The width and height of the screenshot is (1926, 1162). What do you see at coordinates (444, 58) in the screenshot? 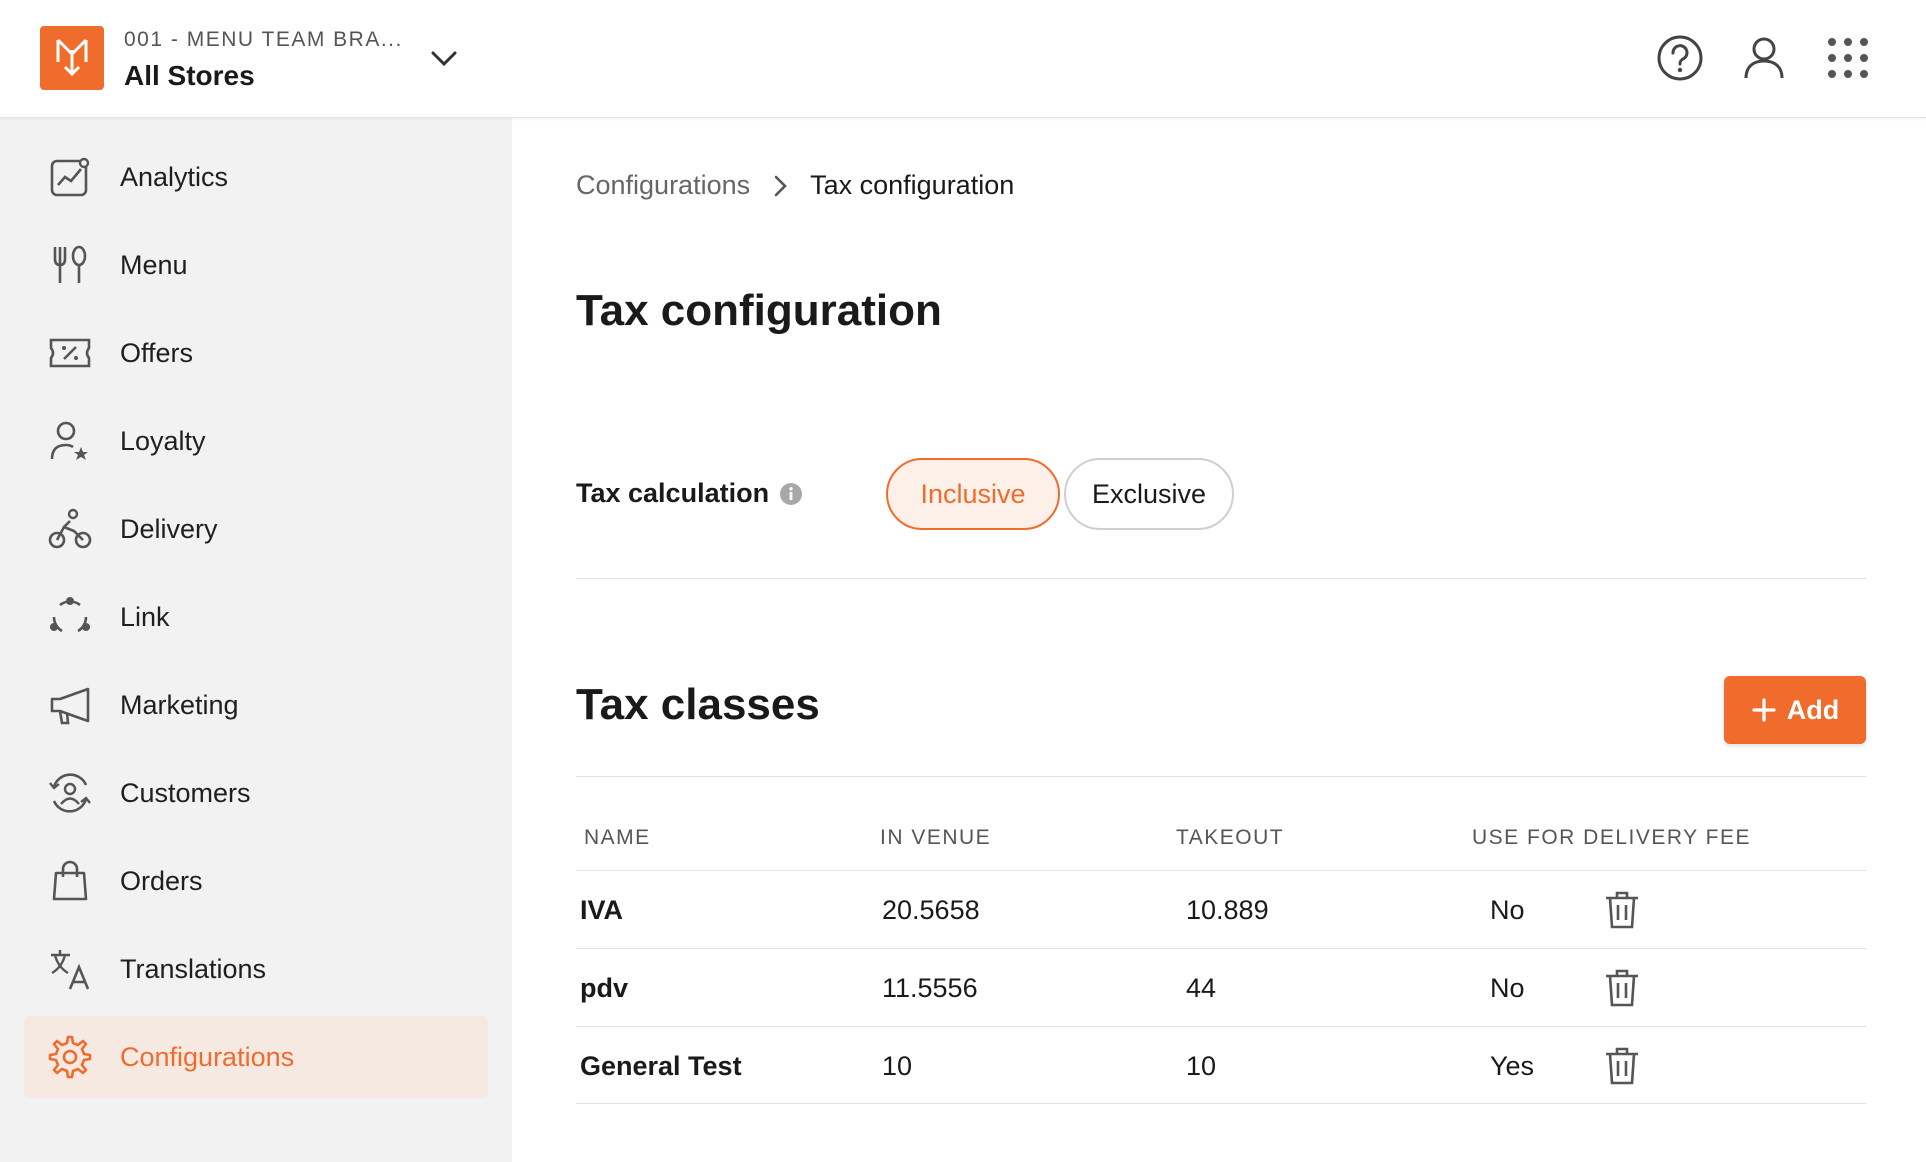
I see `chevron-down-icon` at bounding box center [444, 58].